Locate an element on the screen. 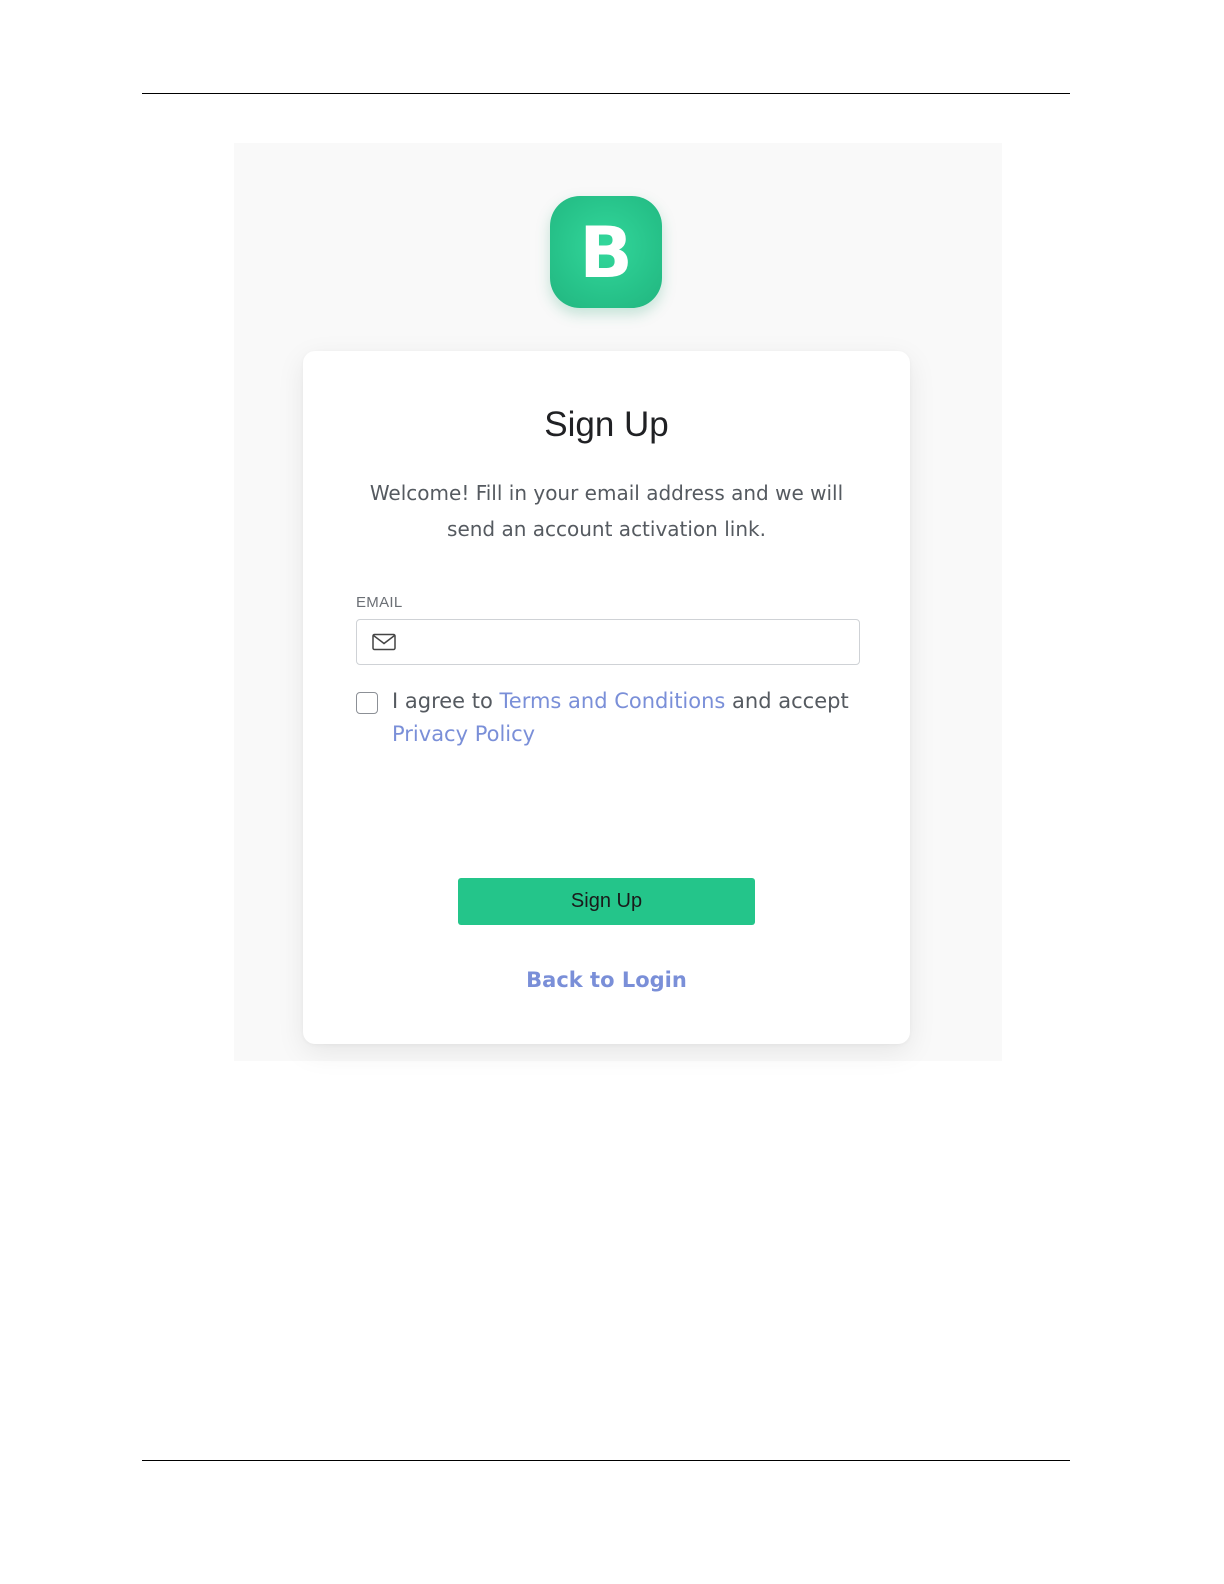  email-field is located at coordinates (608, 642).